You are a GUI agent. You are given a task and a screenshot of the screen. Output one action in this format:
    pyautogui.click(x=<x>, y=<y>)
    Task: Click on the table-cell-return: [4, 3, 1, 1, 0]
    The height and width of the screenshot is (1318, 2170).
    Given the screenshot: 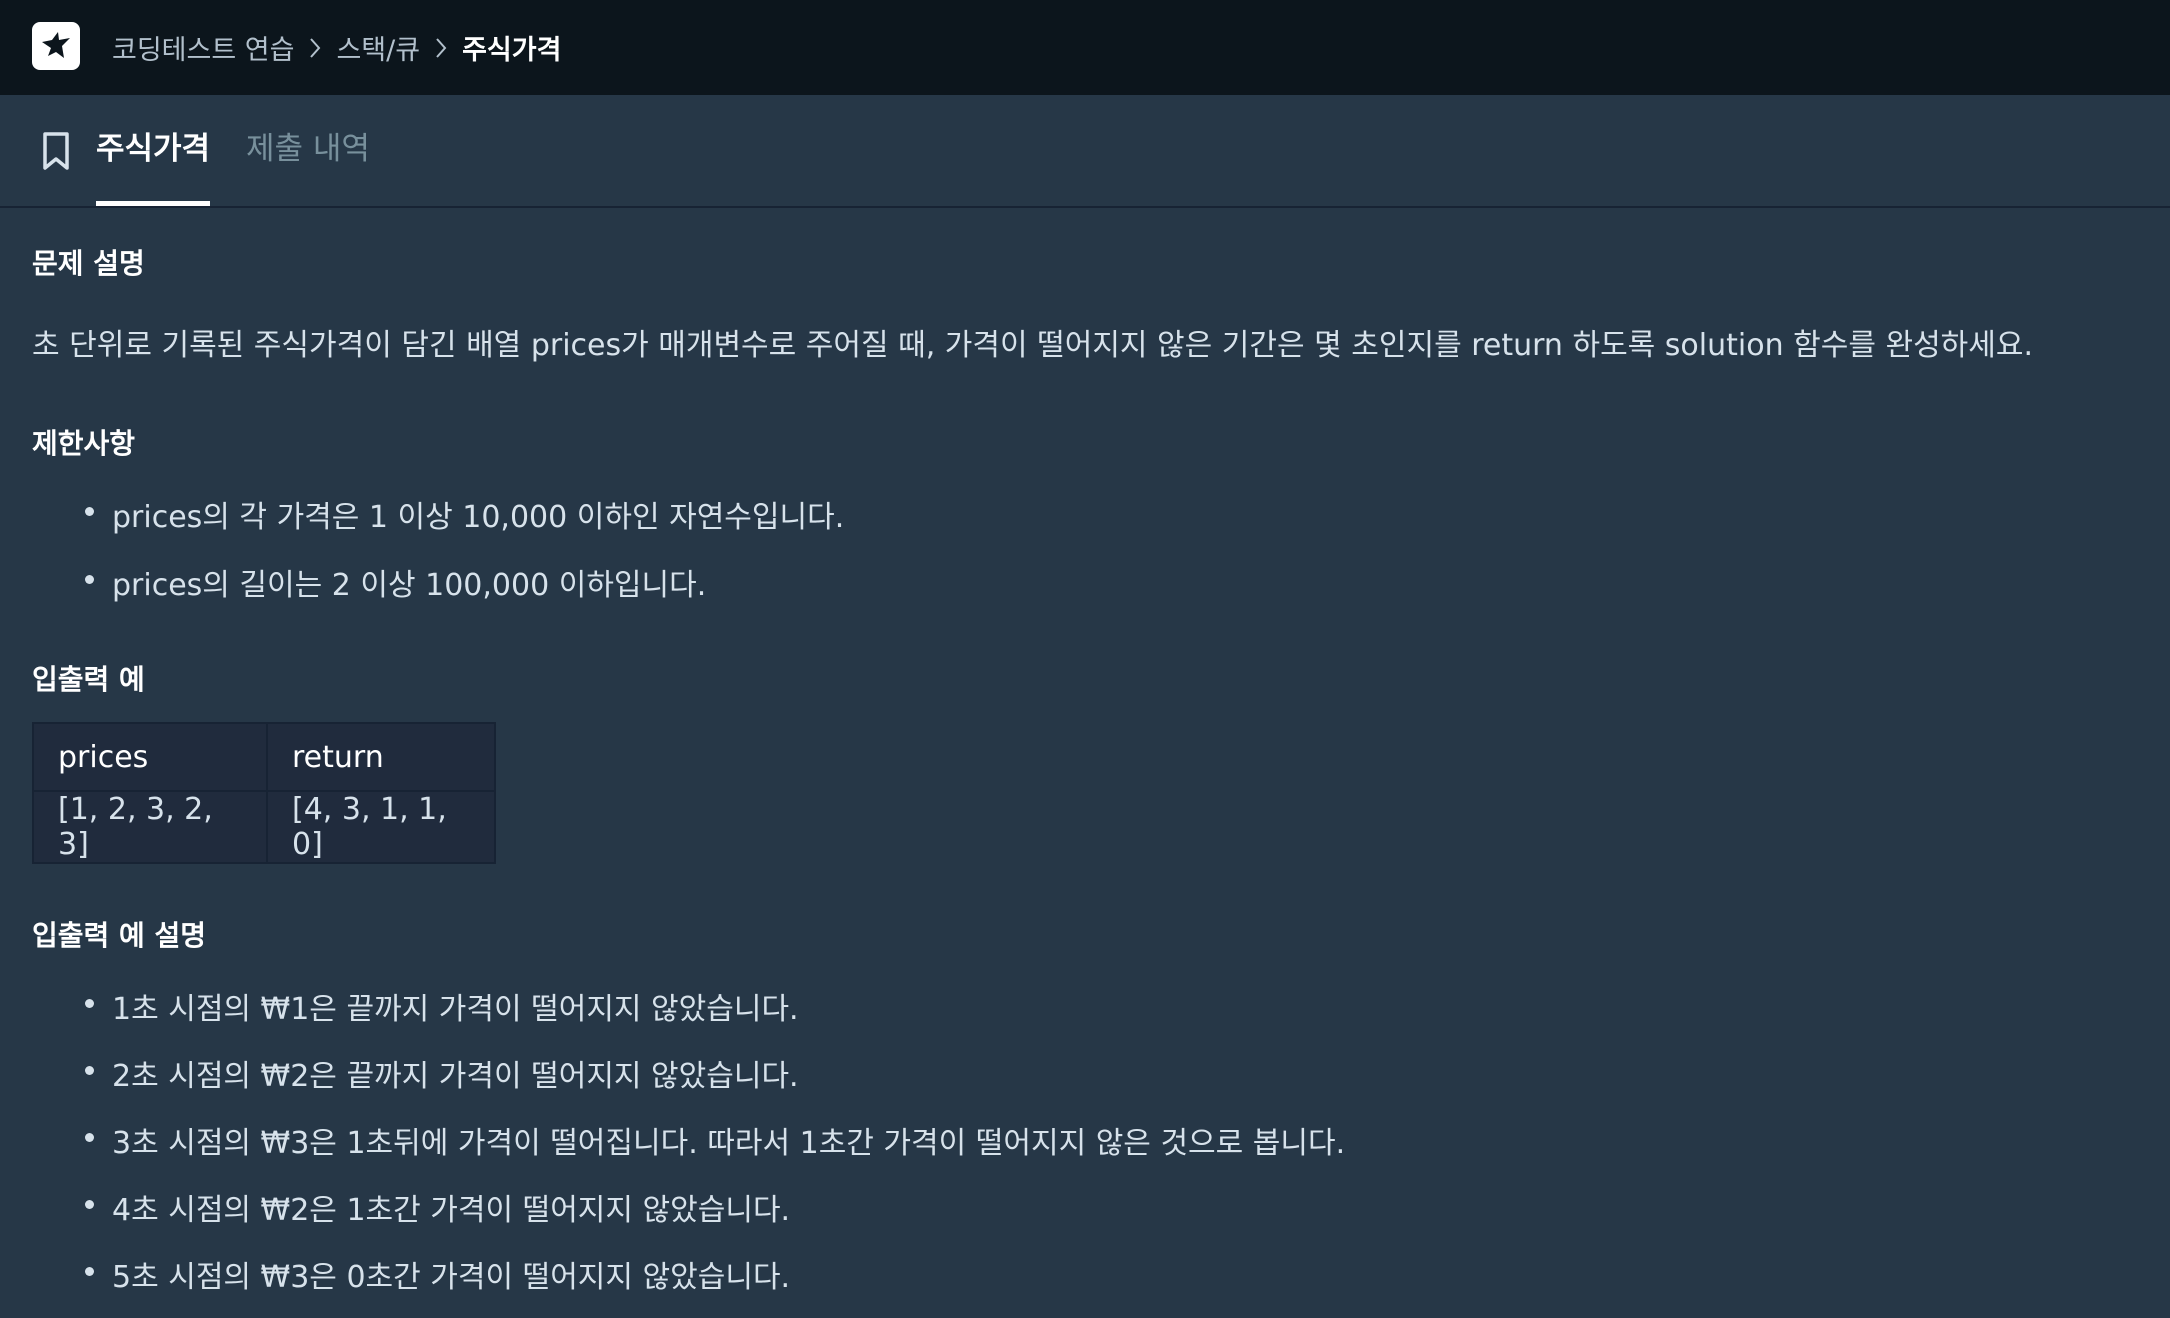 What is the action you would take?
    pyautogui.click(x=381, y=827)
    